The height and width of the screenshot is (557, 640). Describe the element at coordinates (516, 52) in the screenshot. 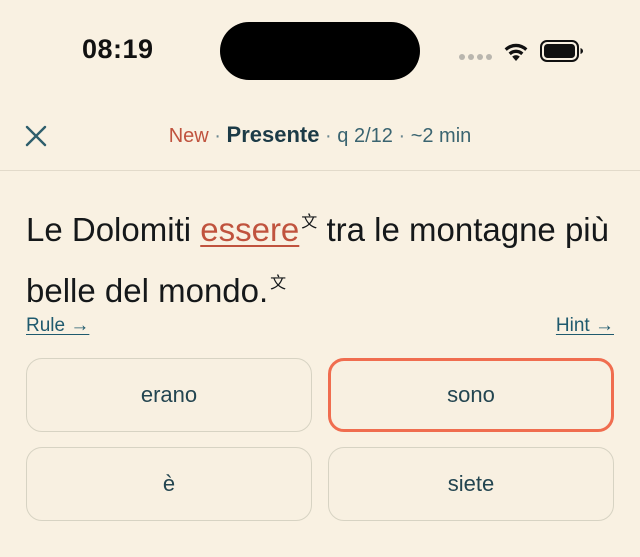

I see `wifi-icon` at that location.